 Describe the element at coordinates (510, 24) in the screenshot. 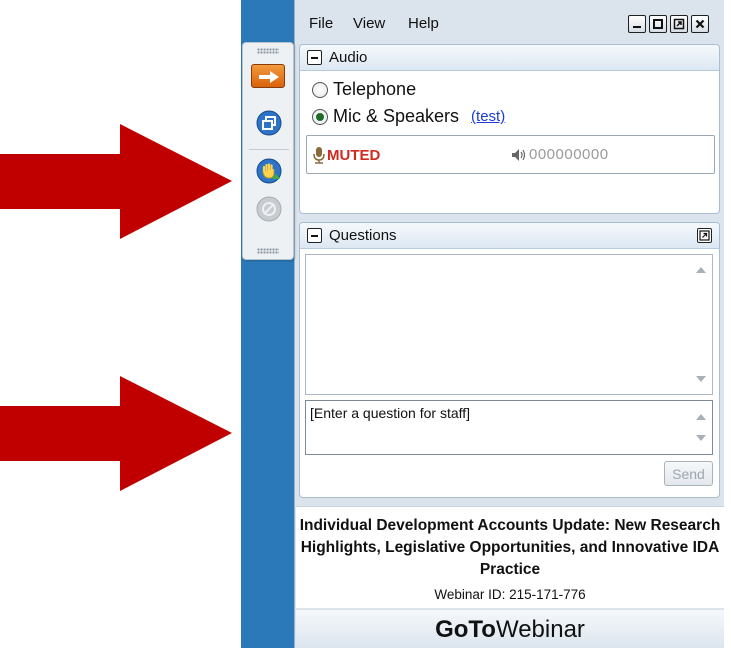

I see `menu-bar: File View Help` at that location.